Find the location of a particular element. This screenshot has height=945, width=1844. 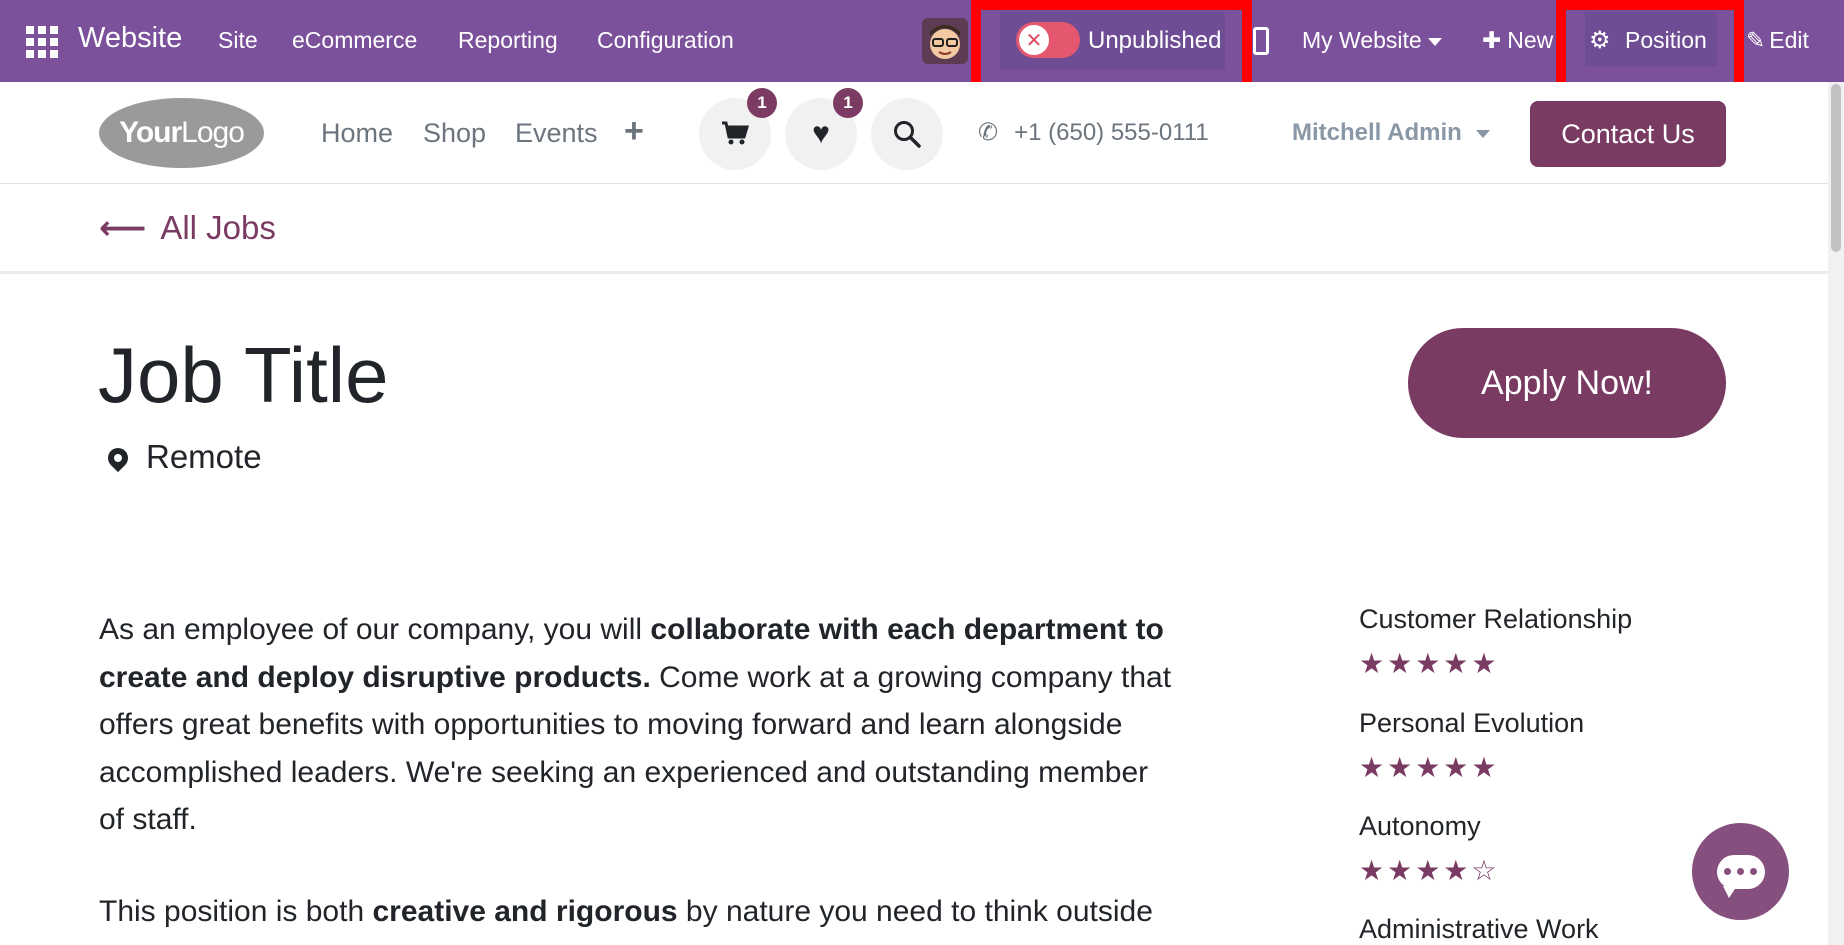

breadcrumb: ⟵ All Jobs is located at coordinates (914, 229).